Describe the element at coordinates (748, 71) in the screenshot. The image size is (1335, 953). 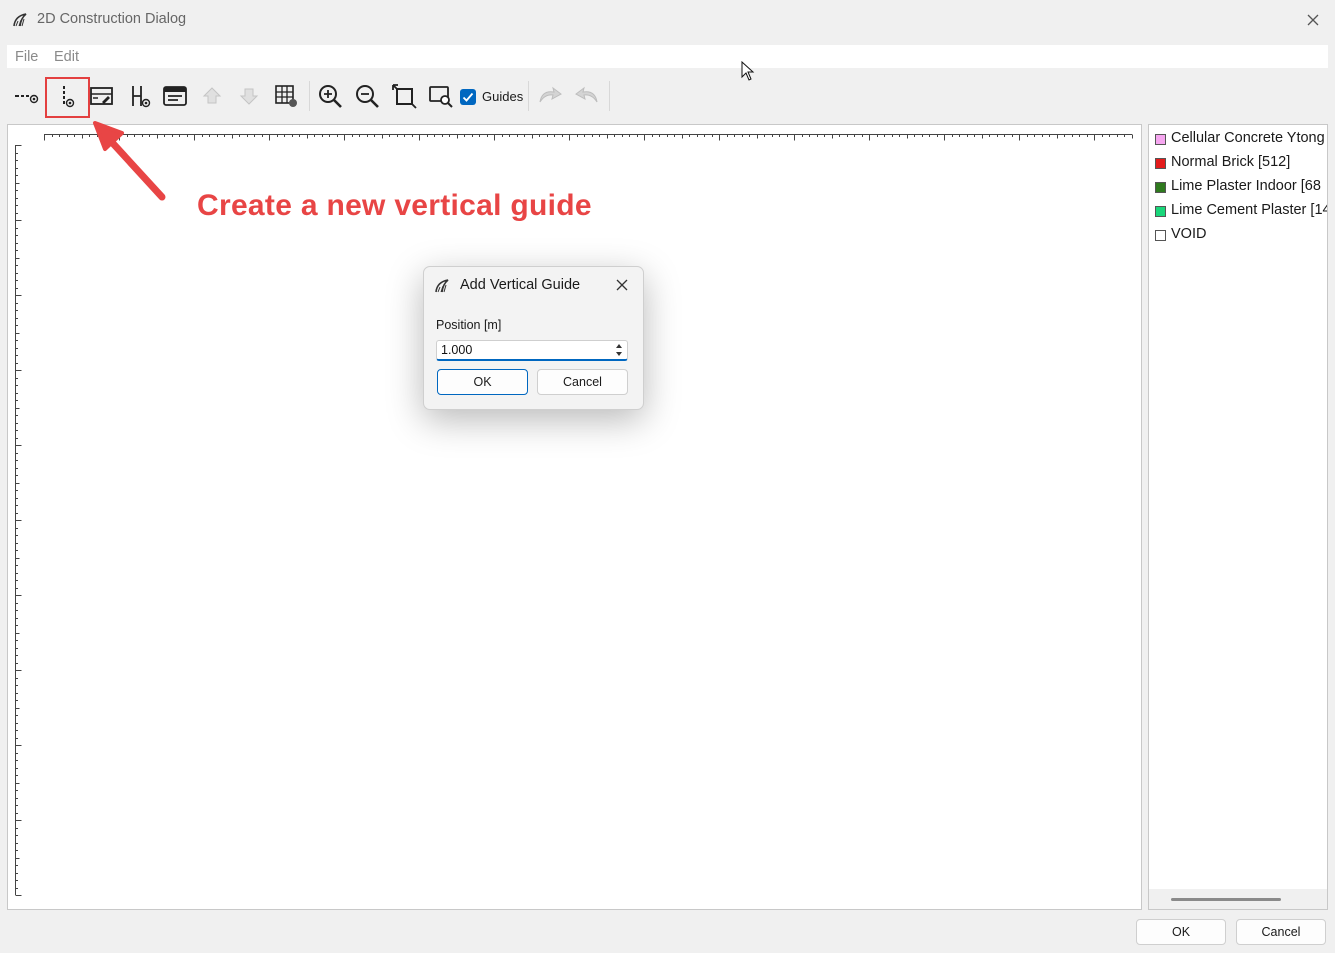
I see `mouse-cursor-icon` at that location.